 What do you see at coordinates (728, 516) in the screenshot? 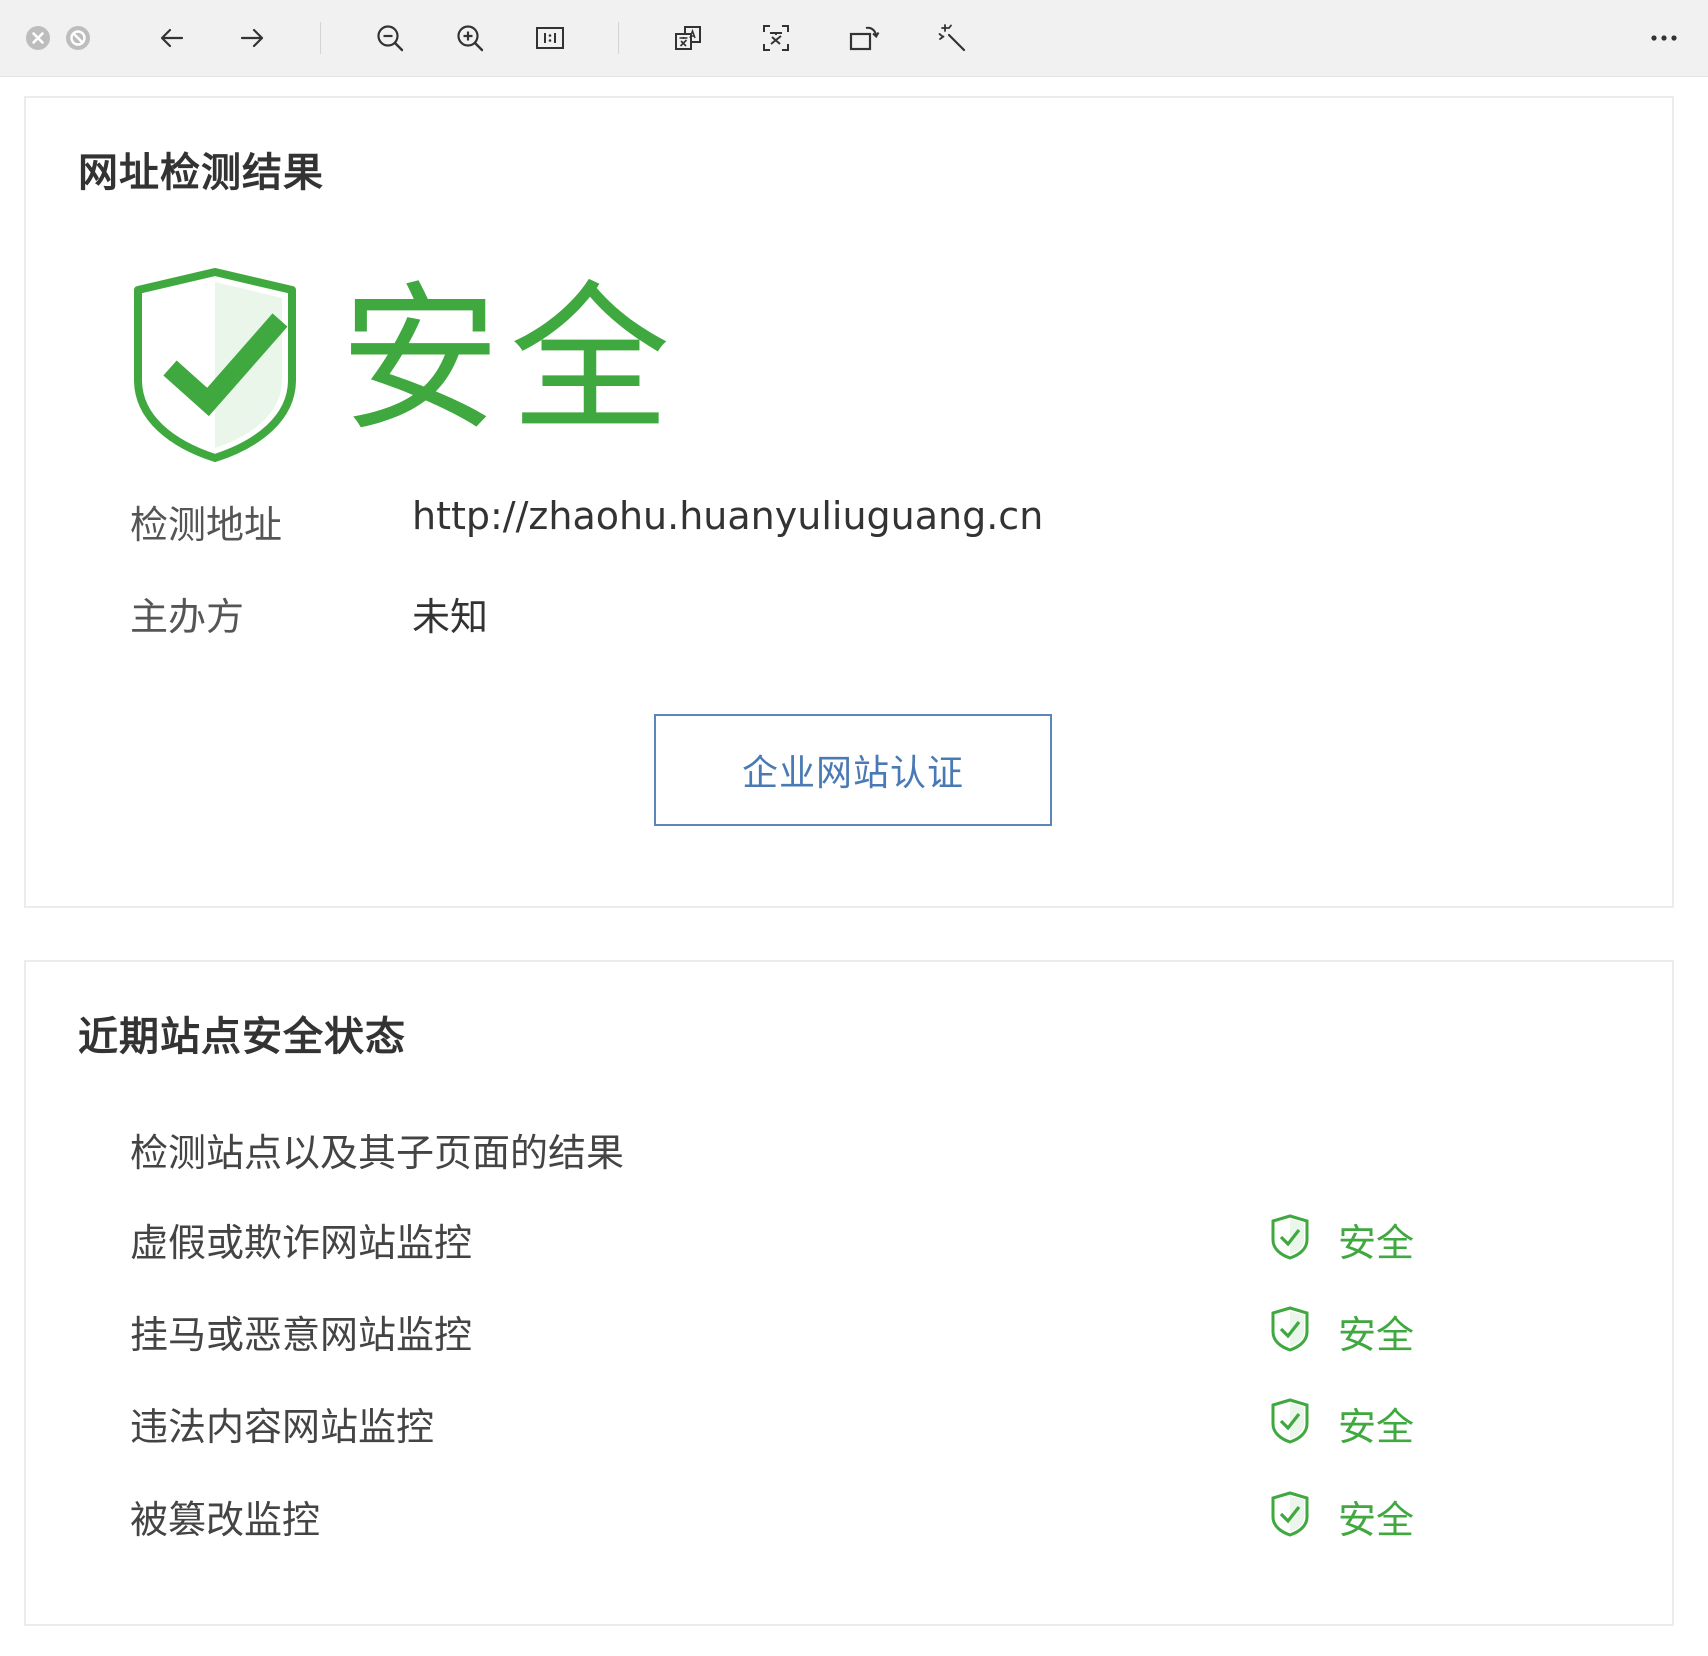
I see `url-value: http://zhaohu.huanyuliuguang.cn` at bounding box center [728, 516].